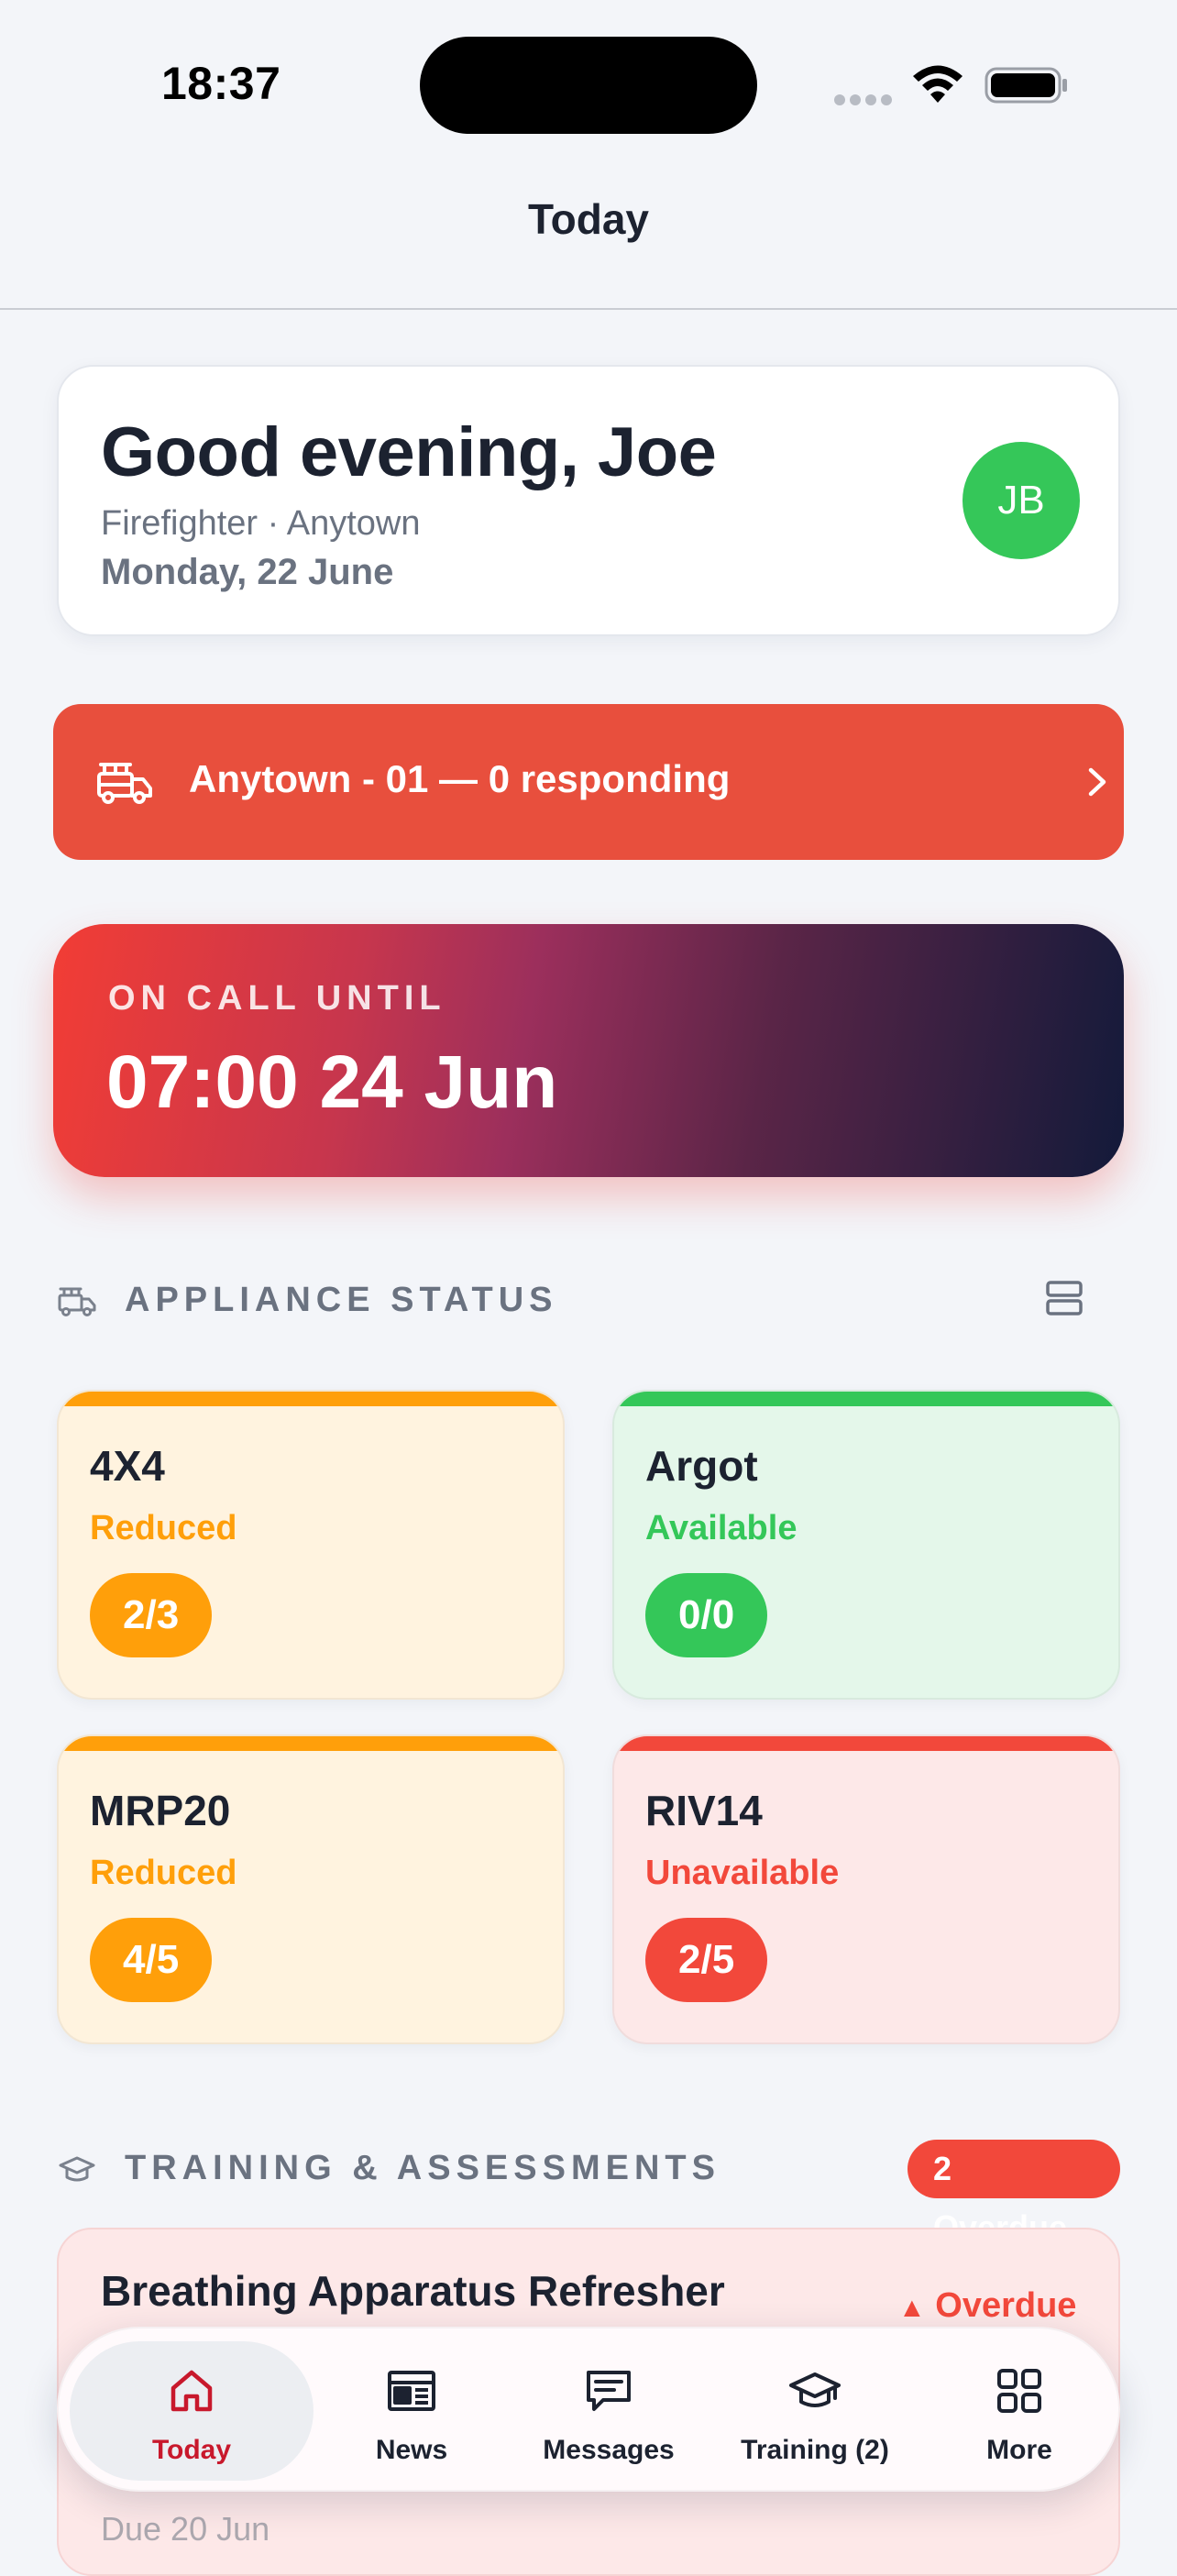 Image resolution: width=1177 pixels, height=2576 pixels. I want to click on appliance-name: Argot, so click(701, 1466).